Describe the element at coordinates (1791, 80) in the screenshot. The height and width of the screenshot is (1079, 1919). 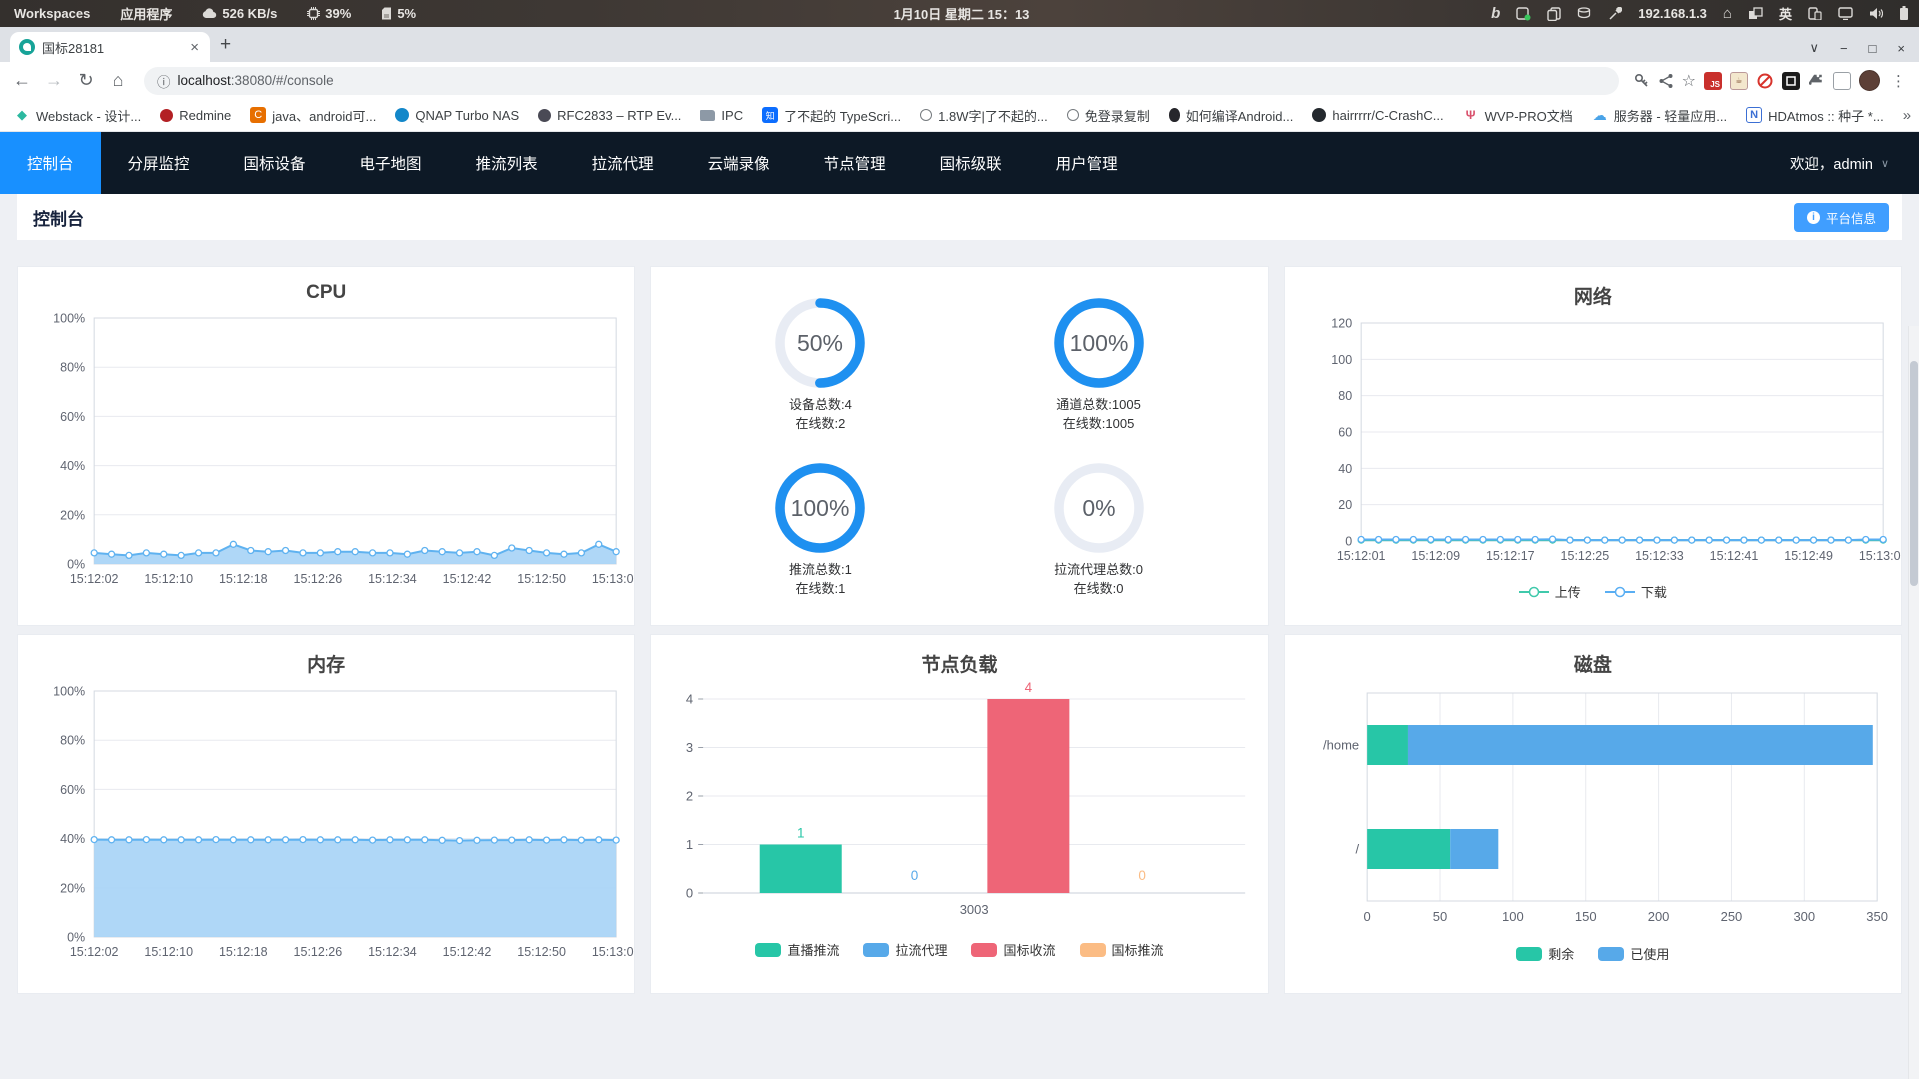
I see `ext-darkreader-icon` at that location.